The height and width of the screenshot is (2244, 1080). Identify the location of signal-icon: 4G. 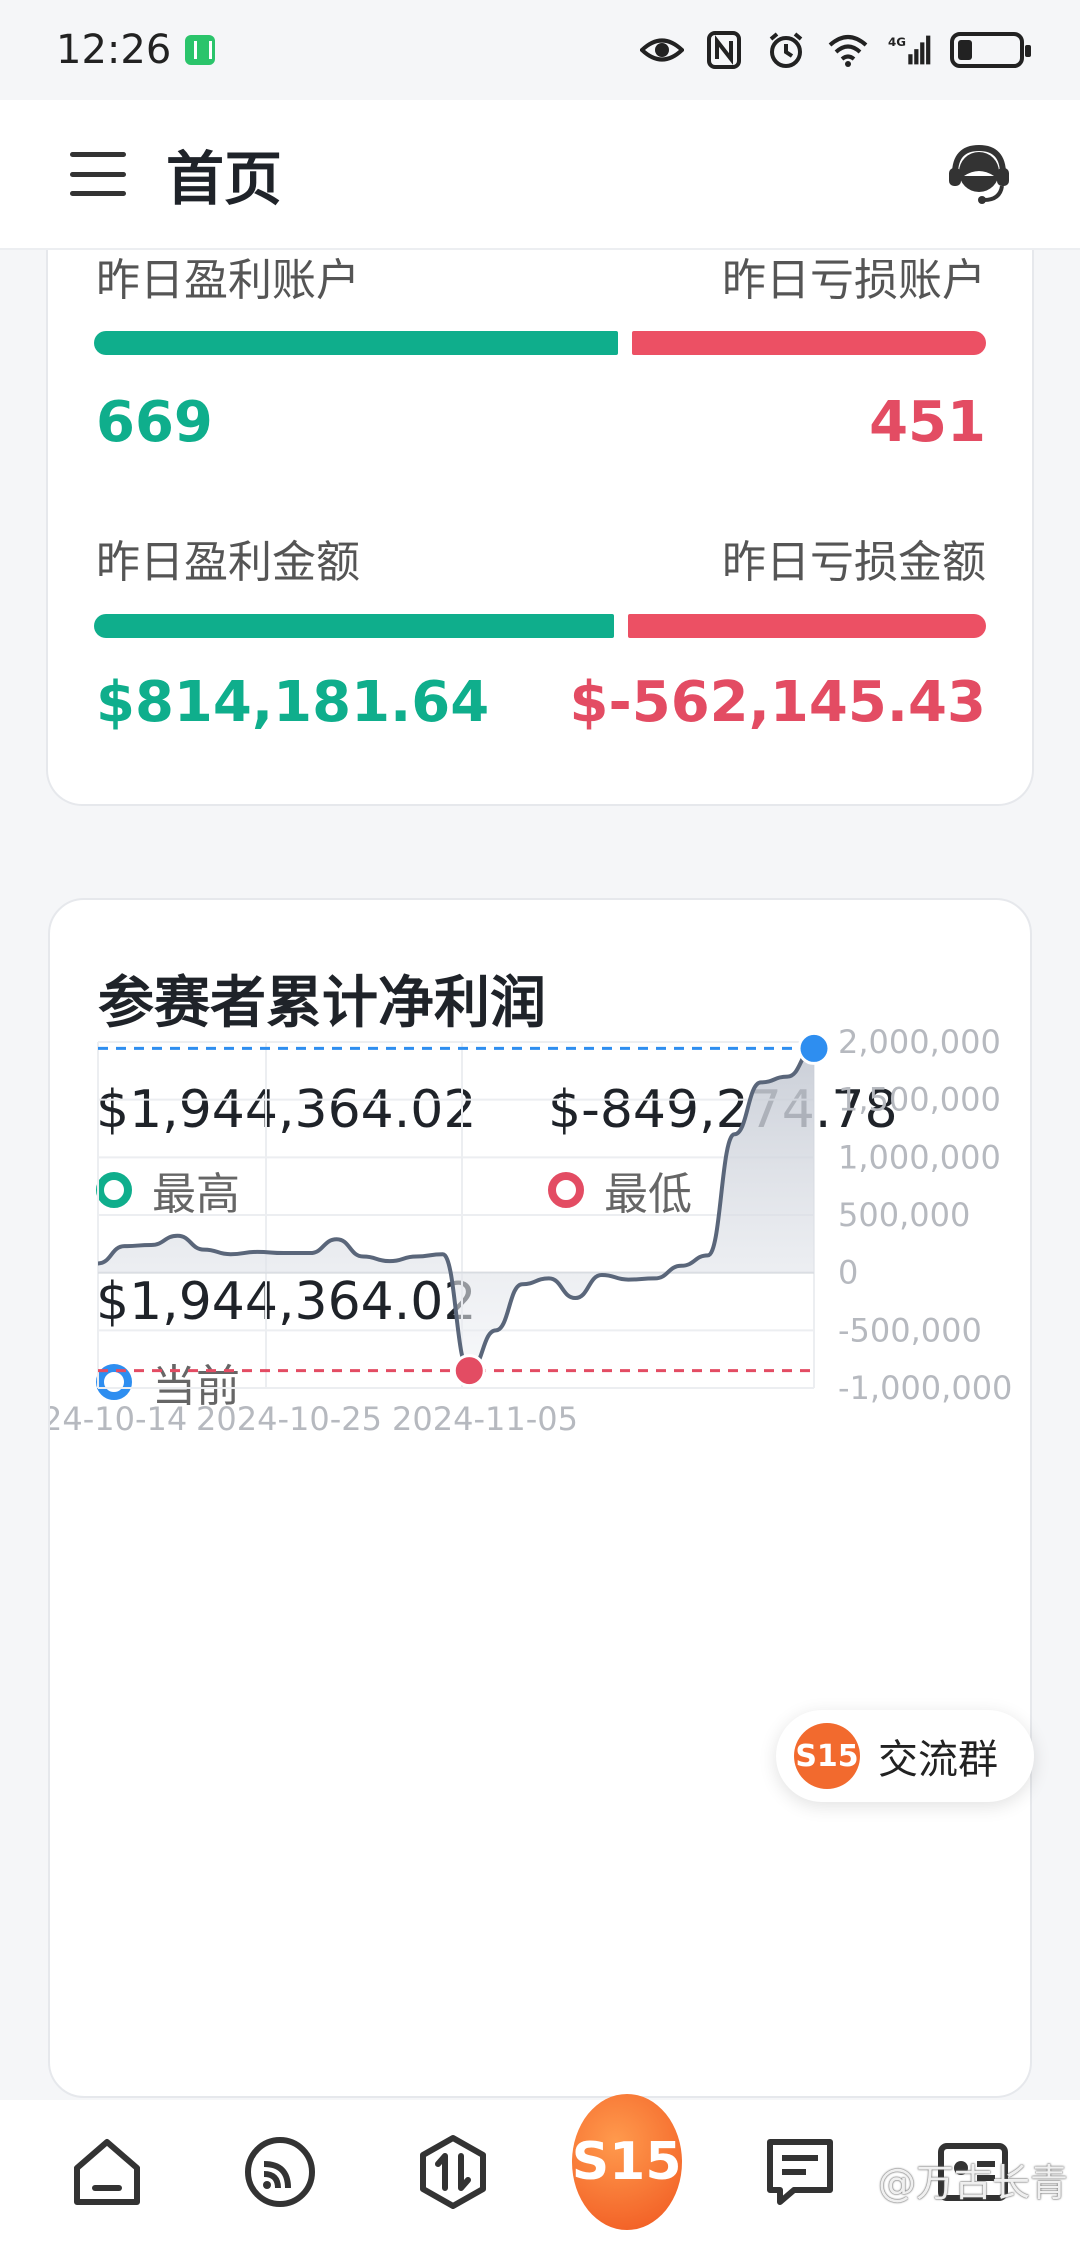
(910, 50).